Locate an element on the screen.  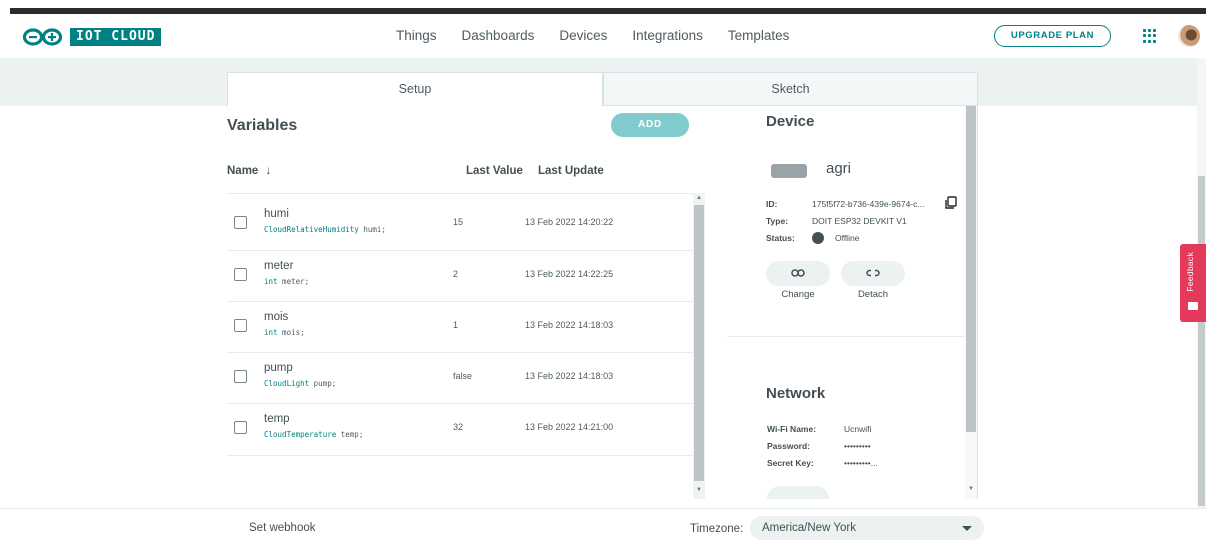
change-label: Change is located at coordinates (798, 294).